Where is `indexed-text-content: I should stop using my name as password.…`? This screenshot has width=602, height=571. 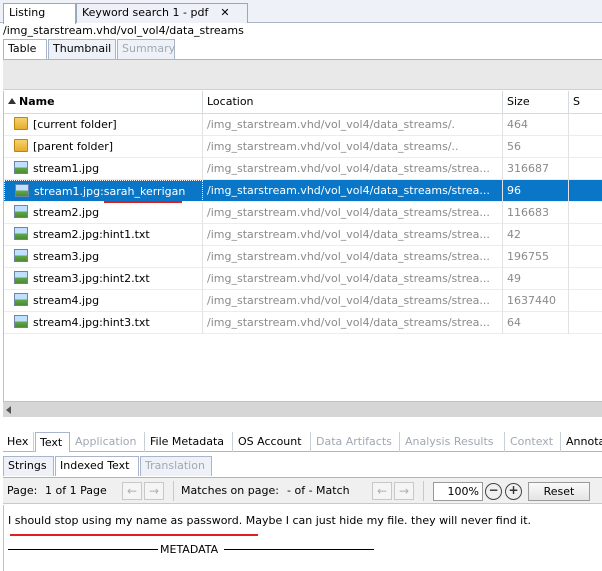
indexed-text-content: I should stop using my name as password.… is located at coordinates (270, 520).